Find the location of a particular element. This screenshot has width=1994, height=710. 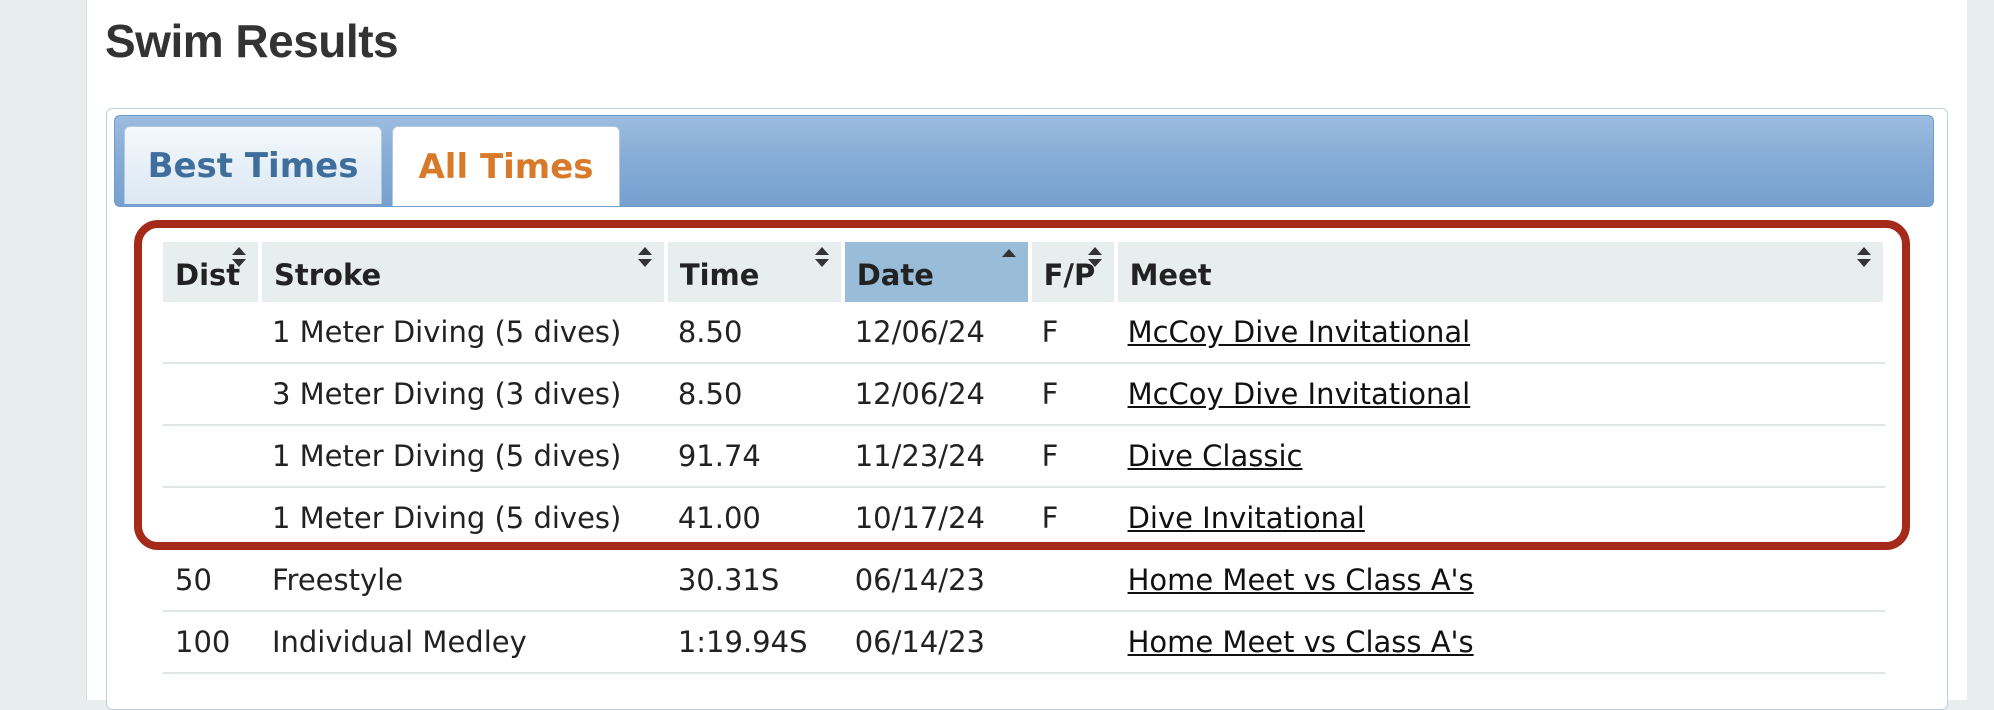

cell-meet: Dive Invitational is located at coordinates (1500, 518).